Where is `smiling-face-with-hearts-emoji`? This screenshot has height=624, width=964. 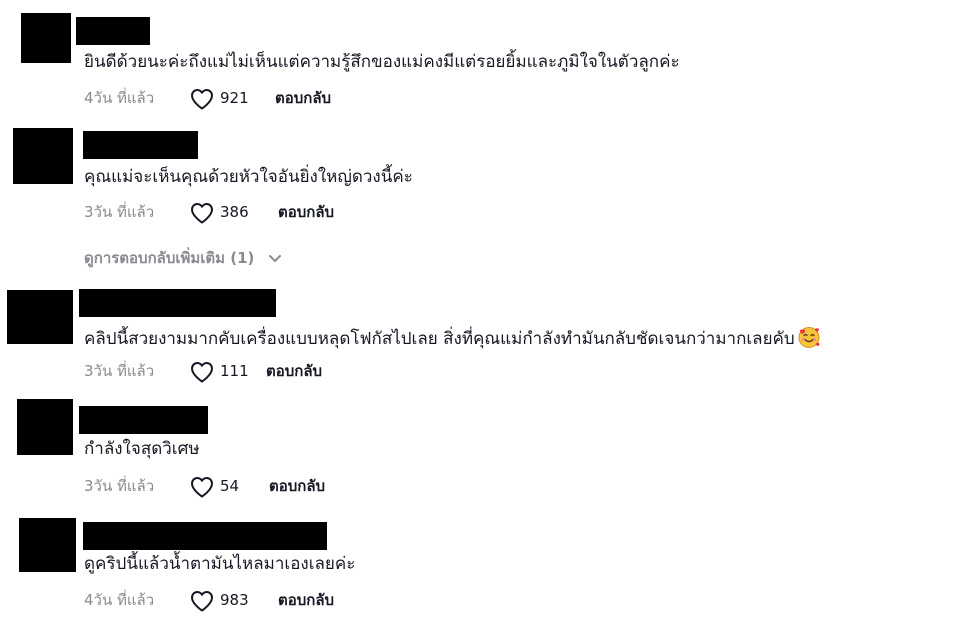
smiling-face-with-hearts-emoji is located at coordinates (809, 337).